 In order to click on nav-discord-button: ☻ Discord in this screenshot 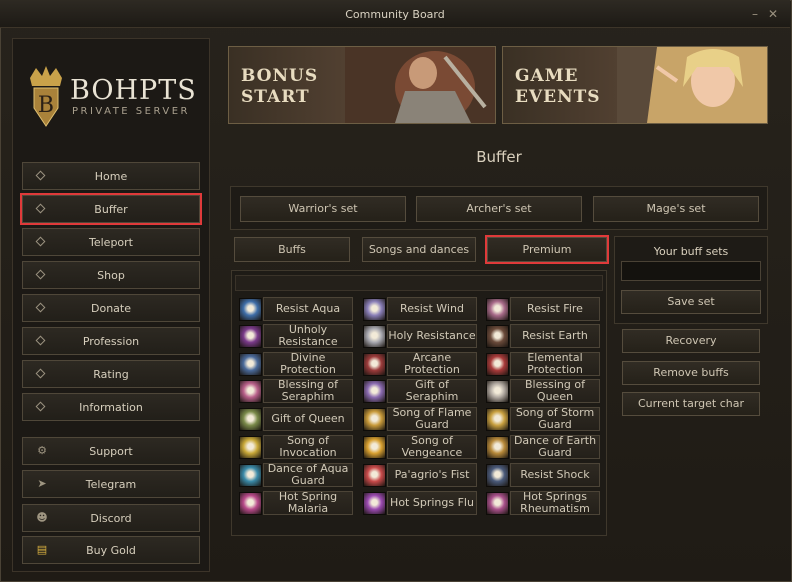, I will do `click(111, 518)`.